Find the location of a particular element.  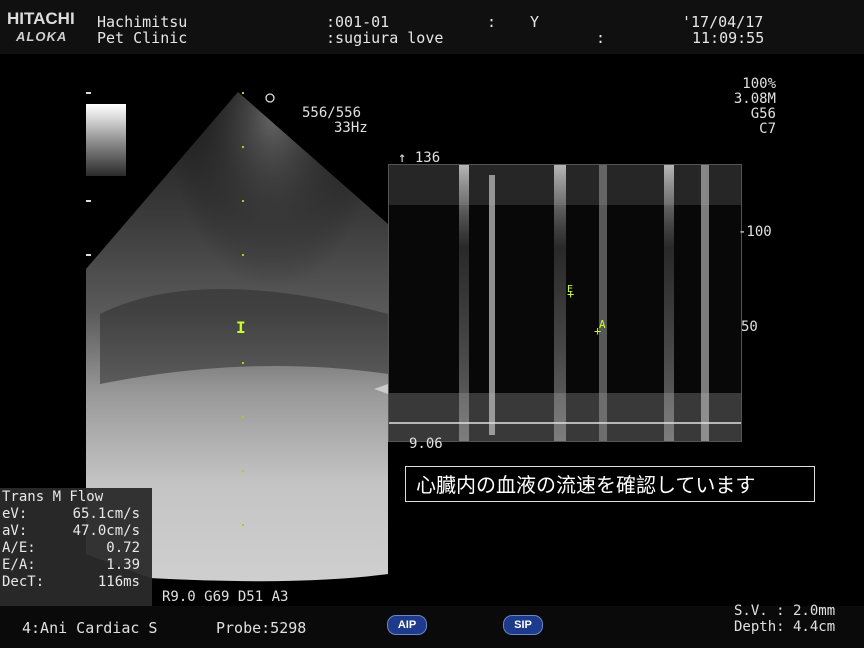

aloka-logo: ALOKA is located at coordinates (42, 36).